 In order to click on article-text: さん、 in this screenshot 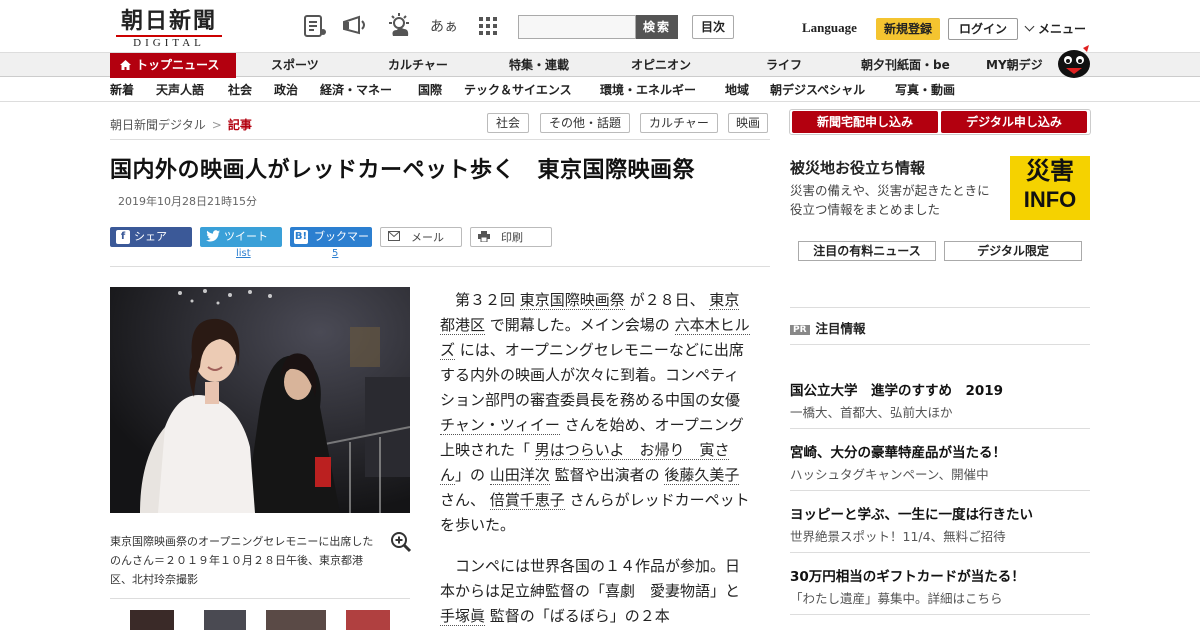, I will do `click(465, 500)`.